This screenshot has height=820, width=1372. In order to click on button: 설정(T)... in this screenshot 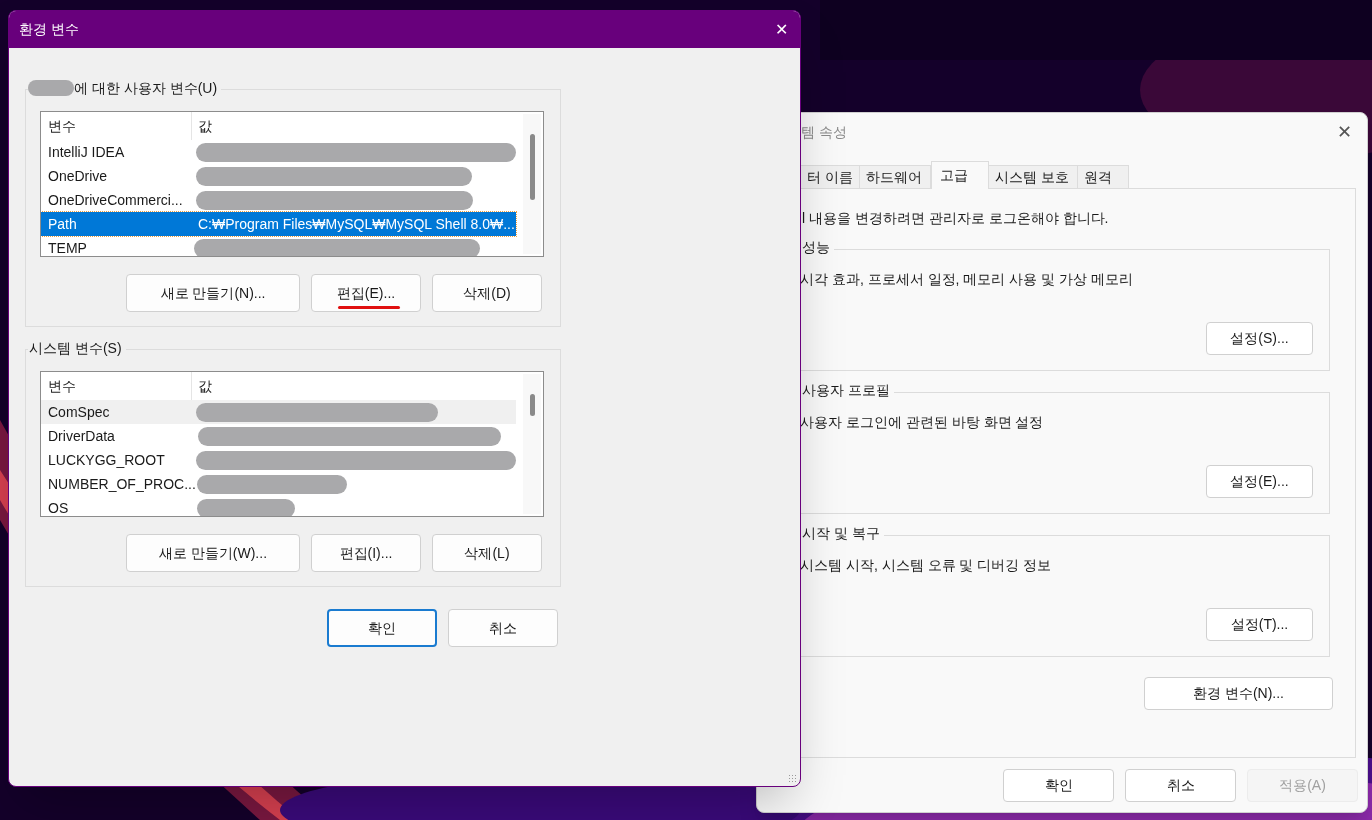, I will do `click(1259, 624)`.